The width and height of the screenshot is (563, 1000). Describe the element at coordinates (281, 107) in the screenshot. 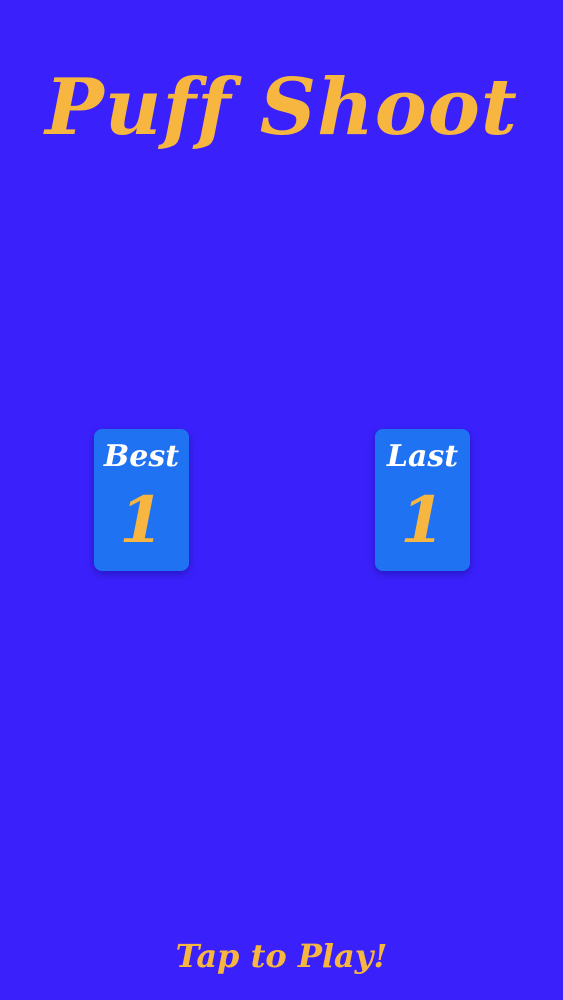

I see `game-title: Puff Shoot` at that location.